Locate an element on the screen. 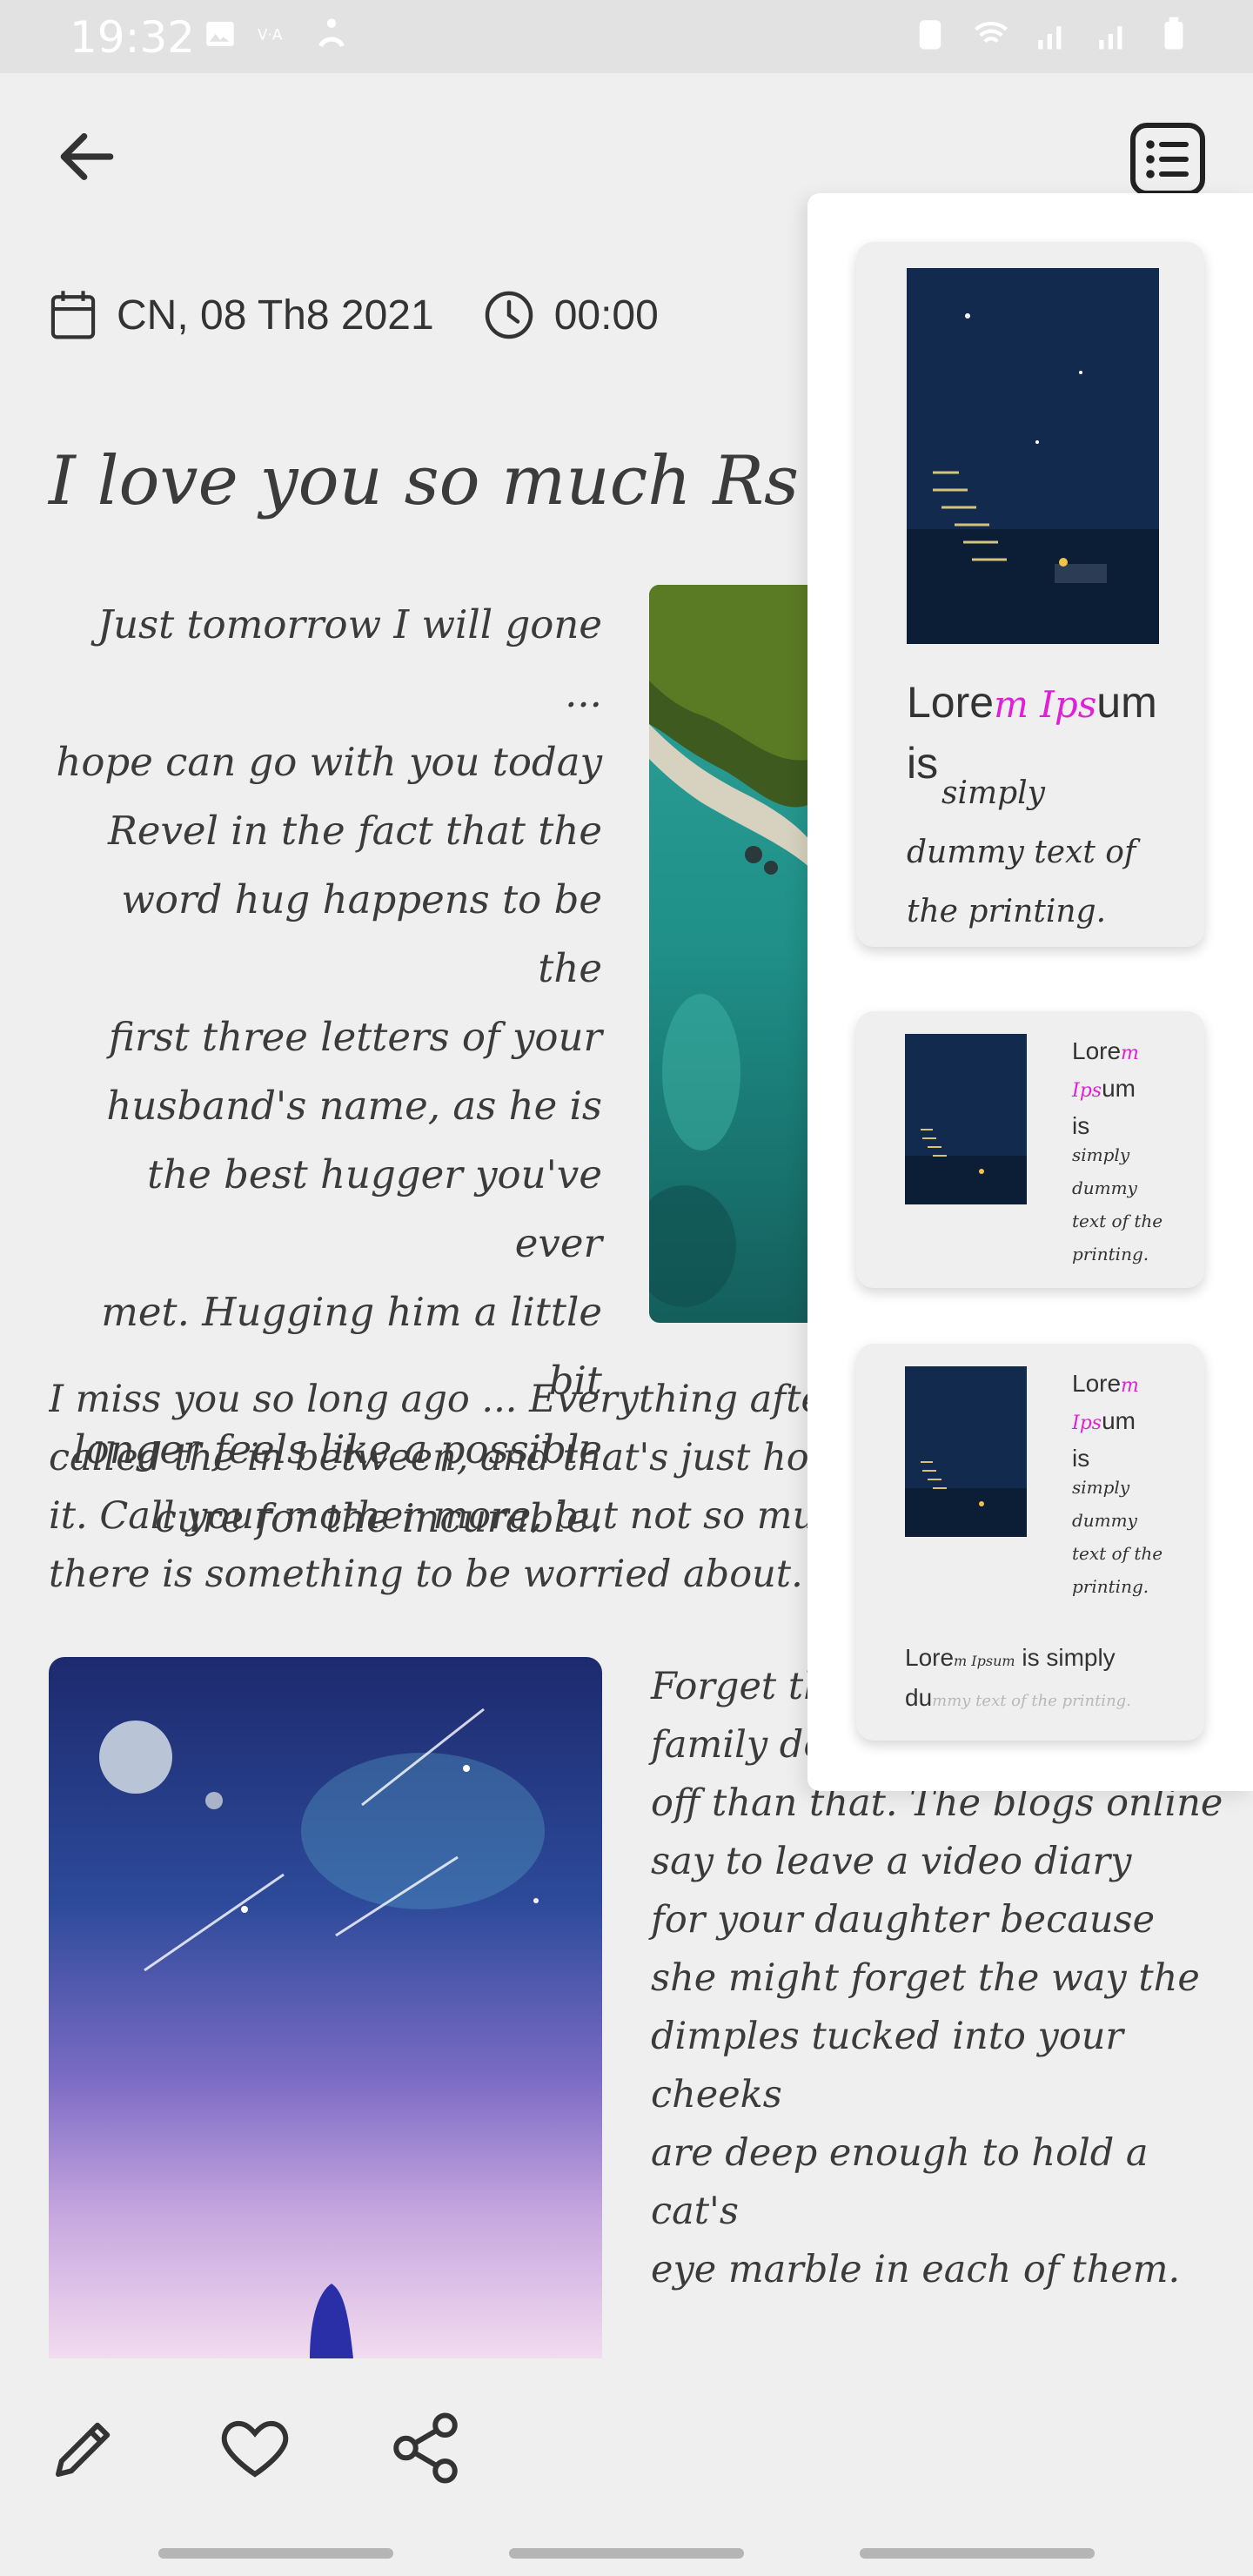  alarm-icon is located at coordinates (930, 35).